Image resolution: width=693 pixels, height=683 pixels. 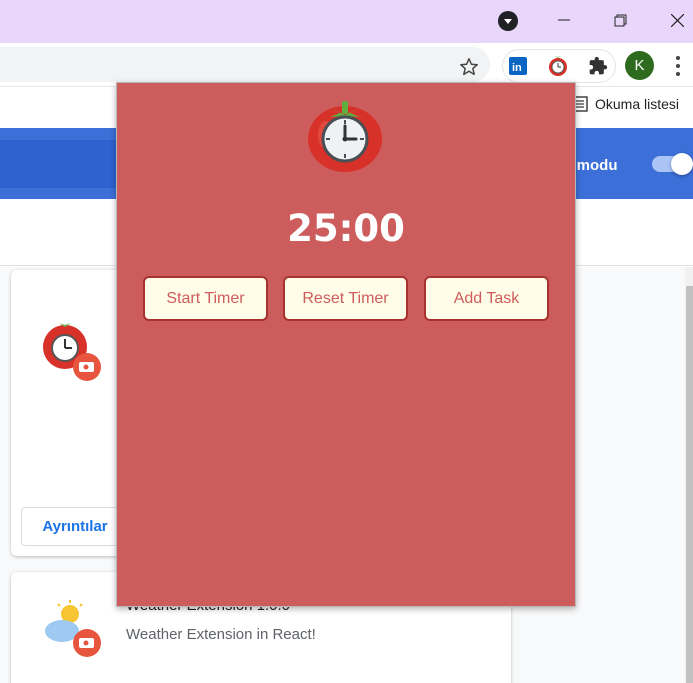 What do you see at coordinates (345, 134) in the screenshot?
I see `pomodoro-tomato-clock-icon` at bounding box center [345, 134].